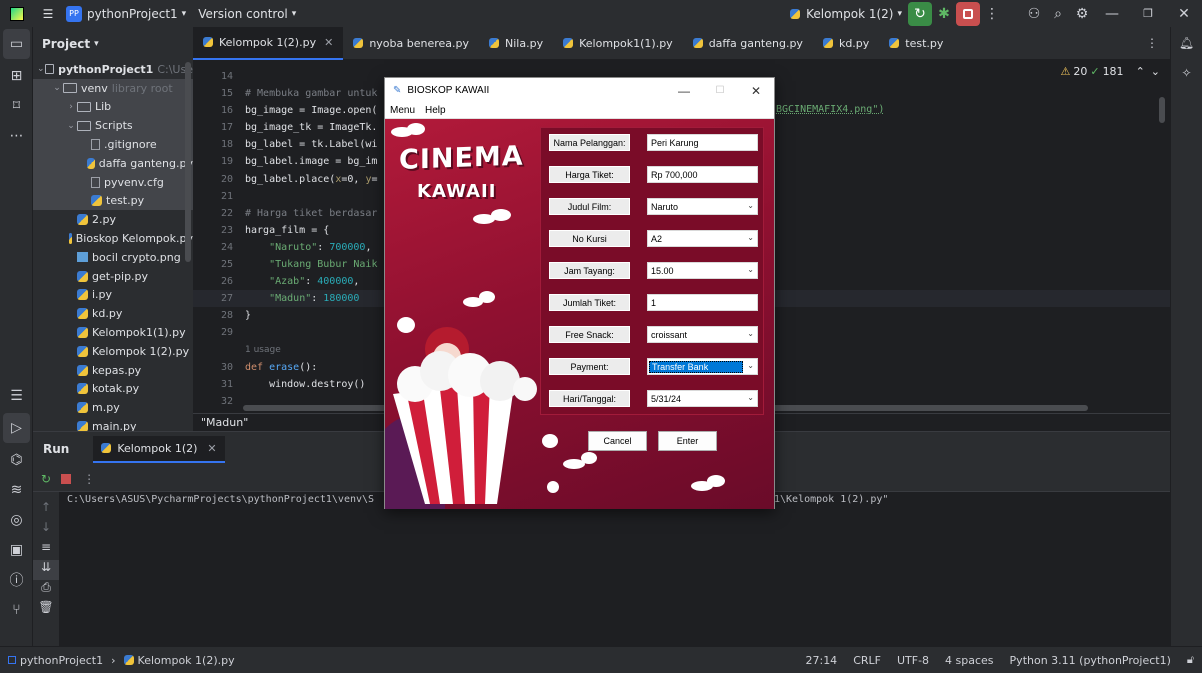 Image resolution: width=1202 pixels, height=673 pixels. Describe the element at coordinates (46, 610) in the screenshot. I see `trash-icon: 🗑︎` at that location.